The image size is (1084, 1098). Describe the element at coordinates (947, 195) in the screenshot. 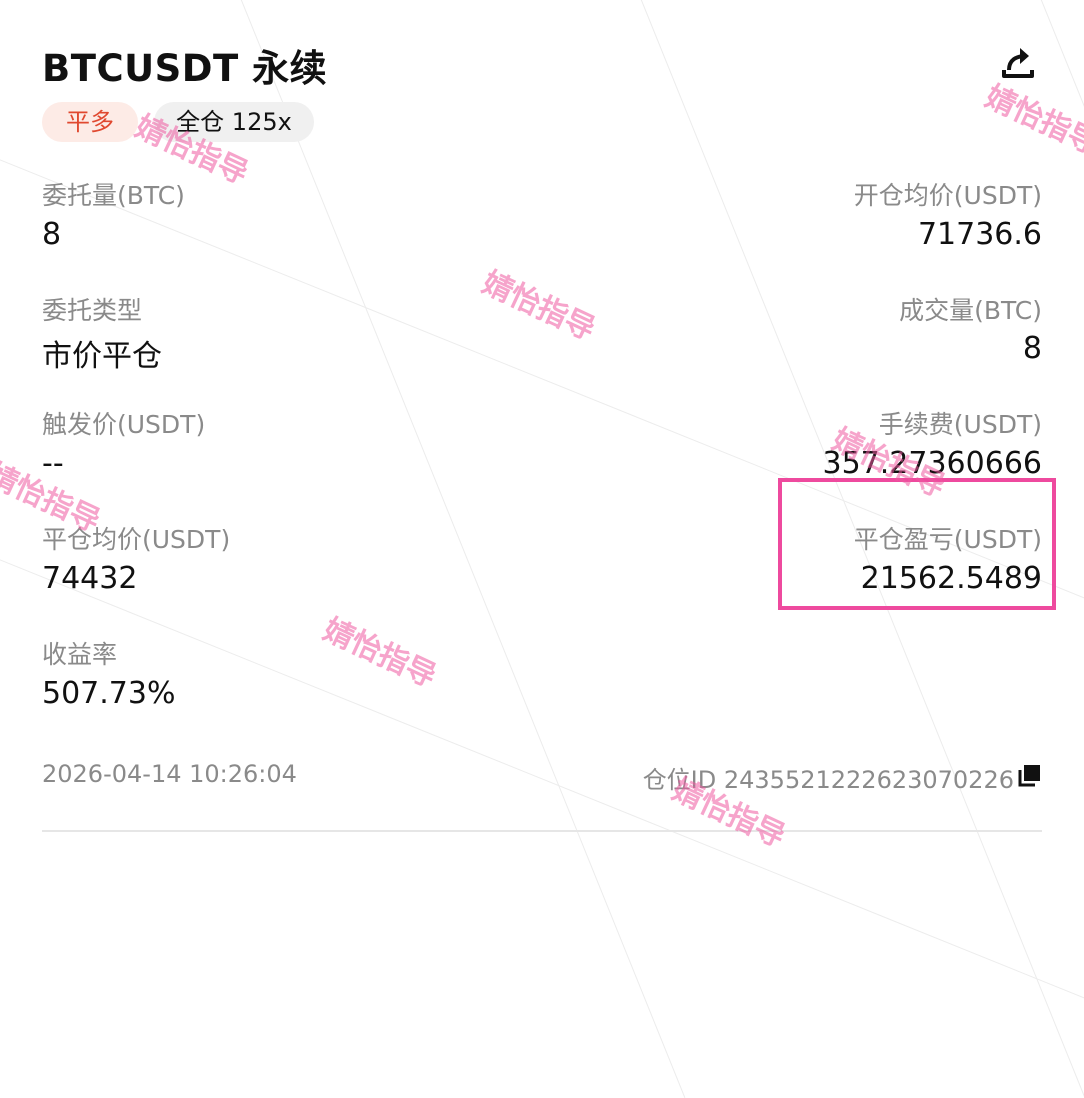

I see `open-avg-label: 开仓均价(USDT)` at that location.